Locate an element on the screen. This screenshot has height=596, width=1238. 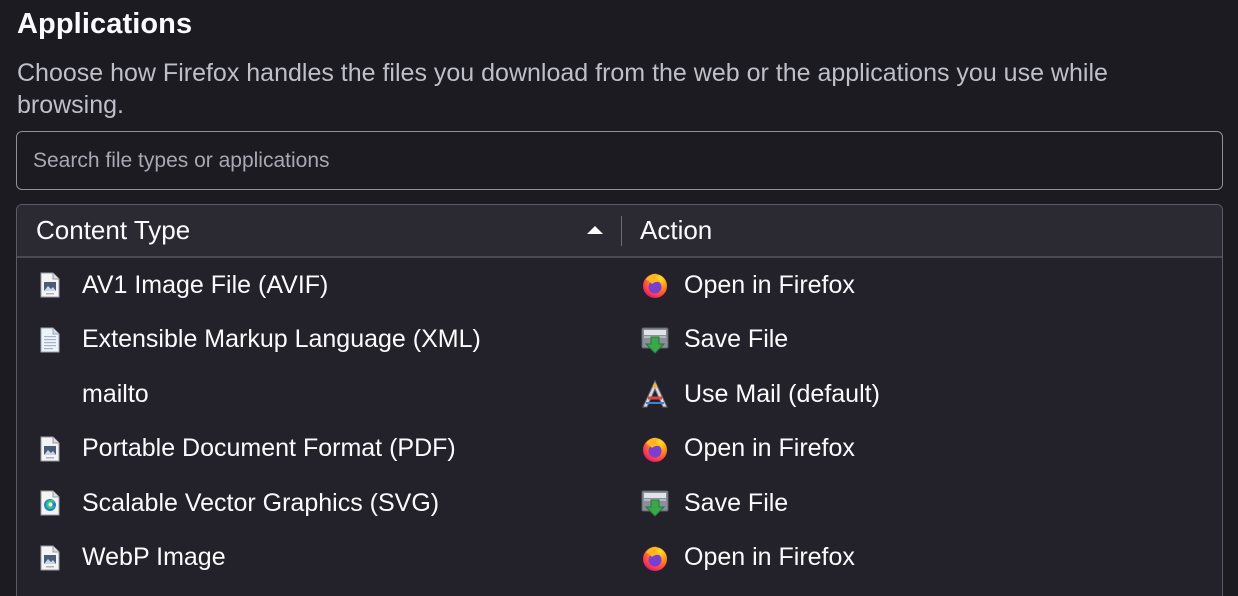
sort-ascending-icon is located at coordinates (595, 230).